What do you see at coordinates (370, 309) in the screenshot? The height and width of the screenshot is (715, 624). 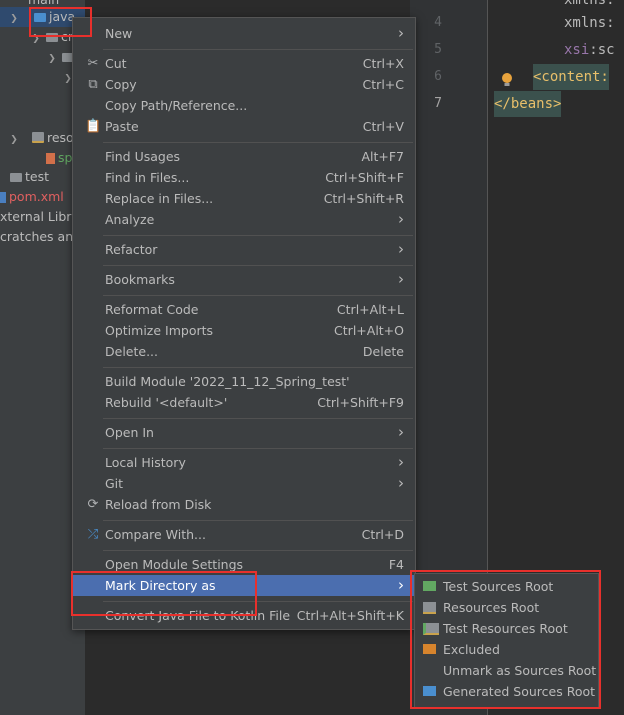 I see `menu-item-shortcut: Ctrl+Alt+L` at bounding box center [370, 309].